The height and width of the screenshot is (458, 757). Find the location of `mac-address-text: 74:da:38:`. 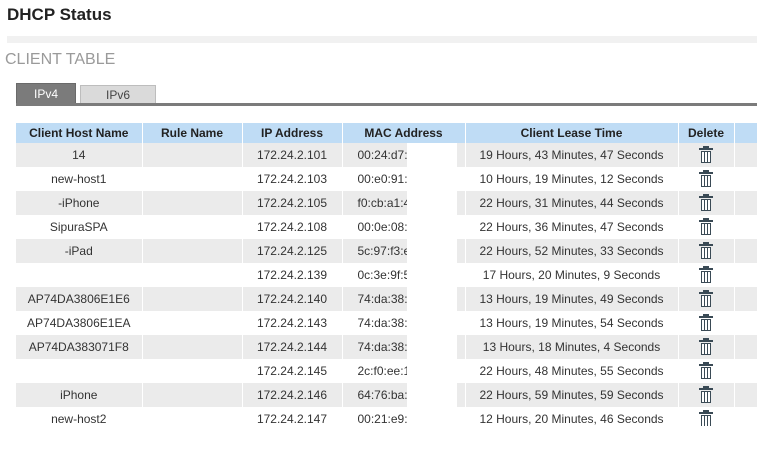

mac-address-text: 74:da:38: is located at coordinates (382, 347).